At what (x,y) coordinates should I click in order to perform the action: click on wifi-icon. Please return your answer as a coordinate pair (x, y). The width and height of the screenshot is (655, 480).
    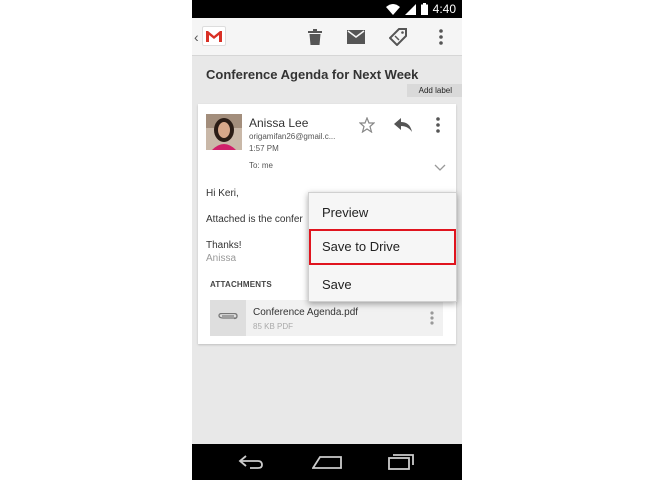
    Looking at the image, I should click on (392, 9).